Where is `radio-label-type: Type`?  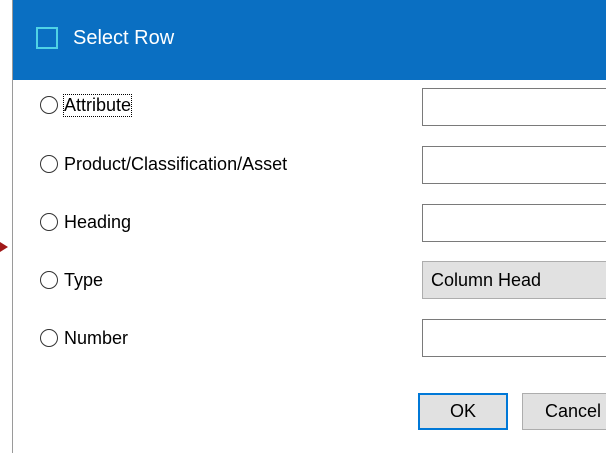 radio-label-type: Type is located at coordinates (84, 279).